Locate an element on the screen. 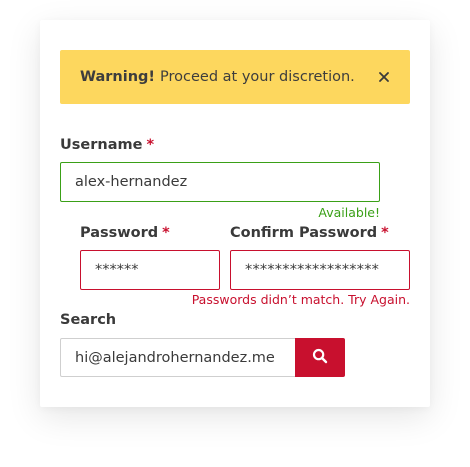  search-input: hi@alejandrohernandez.me is located at coordinates (178, 357).